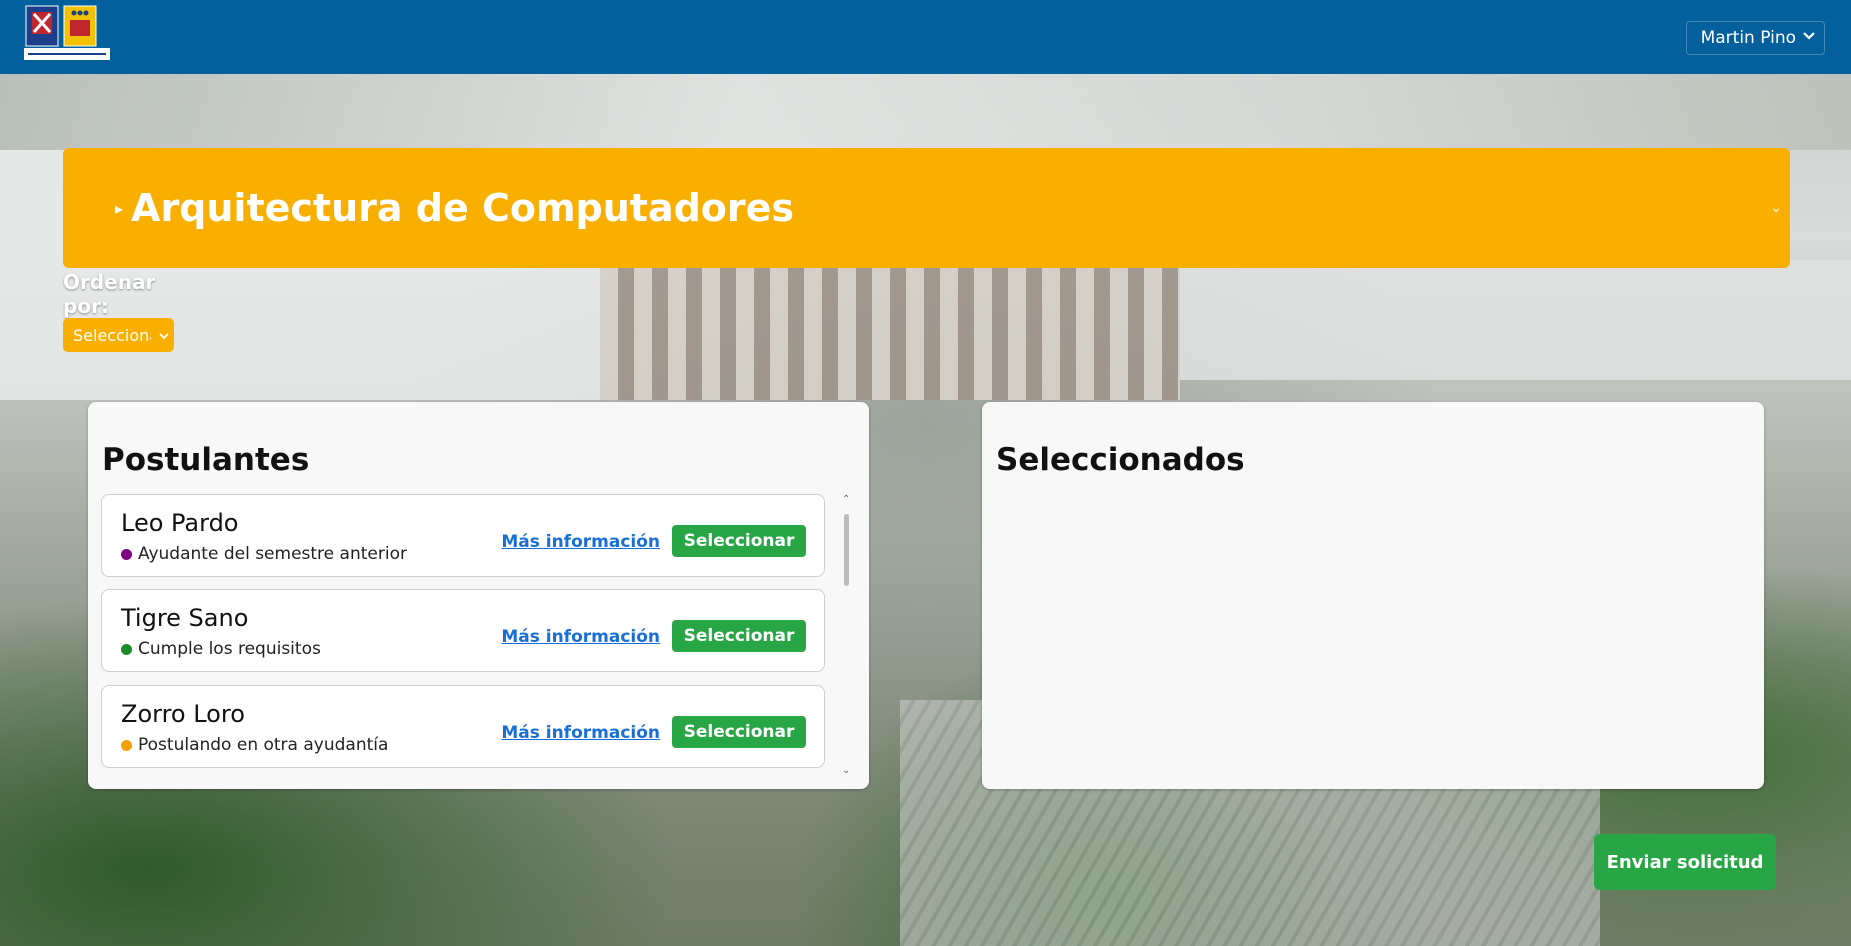 The height and width of the screenshot is (946, 1851). What do you see at coordinates (890, 325) in the screenshot?
I see `background-building-columns` at bounding box center [890, 325].